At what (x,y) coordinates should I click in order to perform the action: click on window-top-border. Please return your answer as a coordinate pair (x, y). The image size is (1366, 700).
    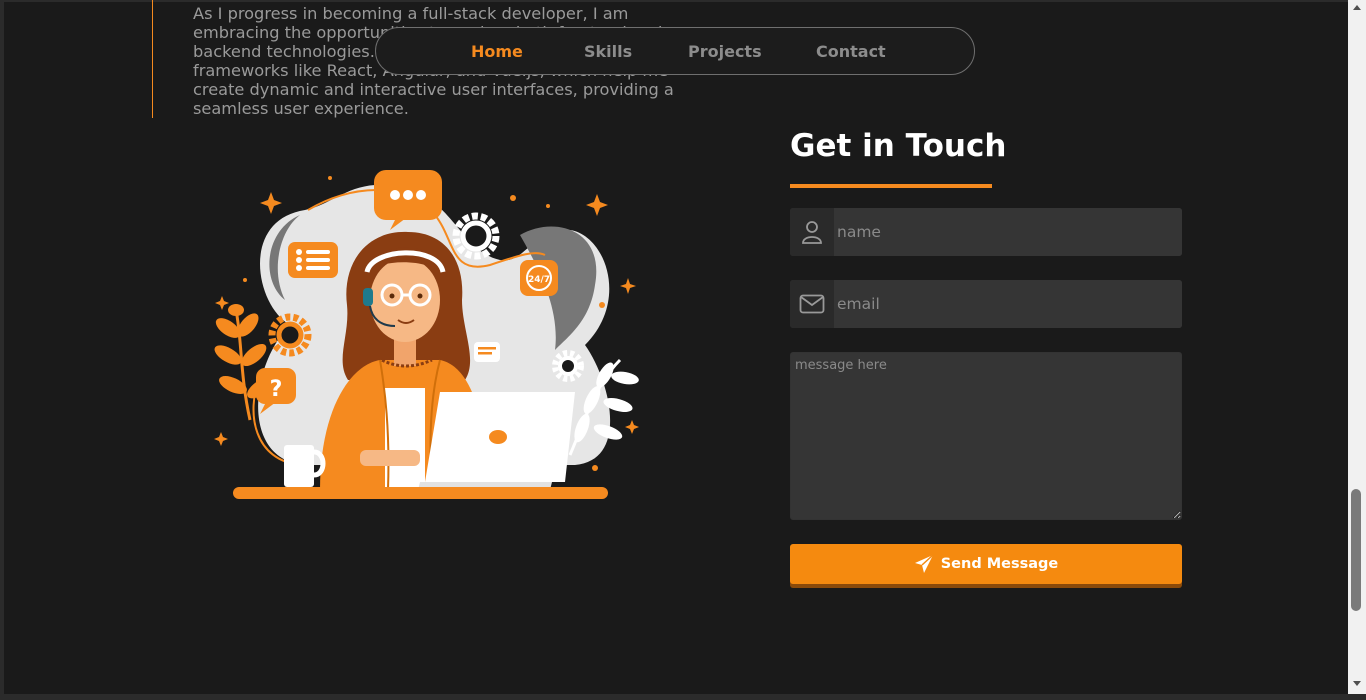
    Looking at the image, I should click on (683, 1).